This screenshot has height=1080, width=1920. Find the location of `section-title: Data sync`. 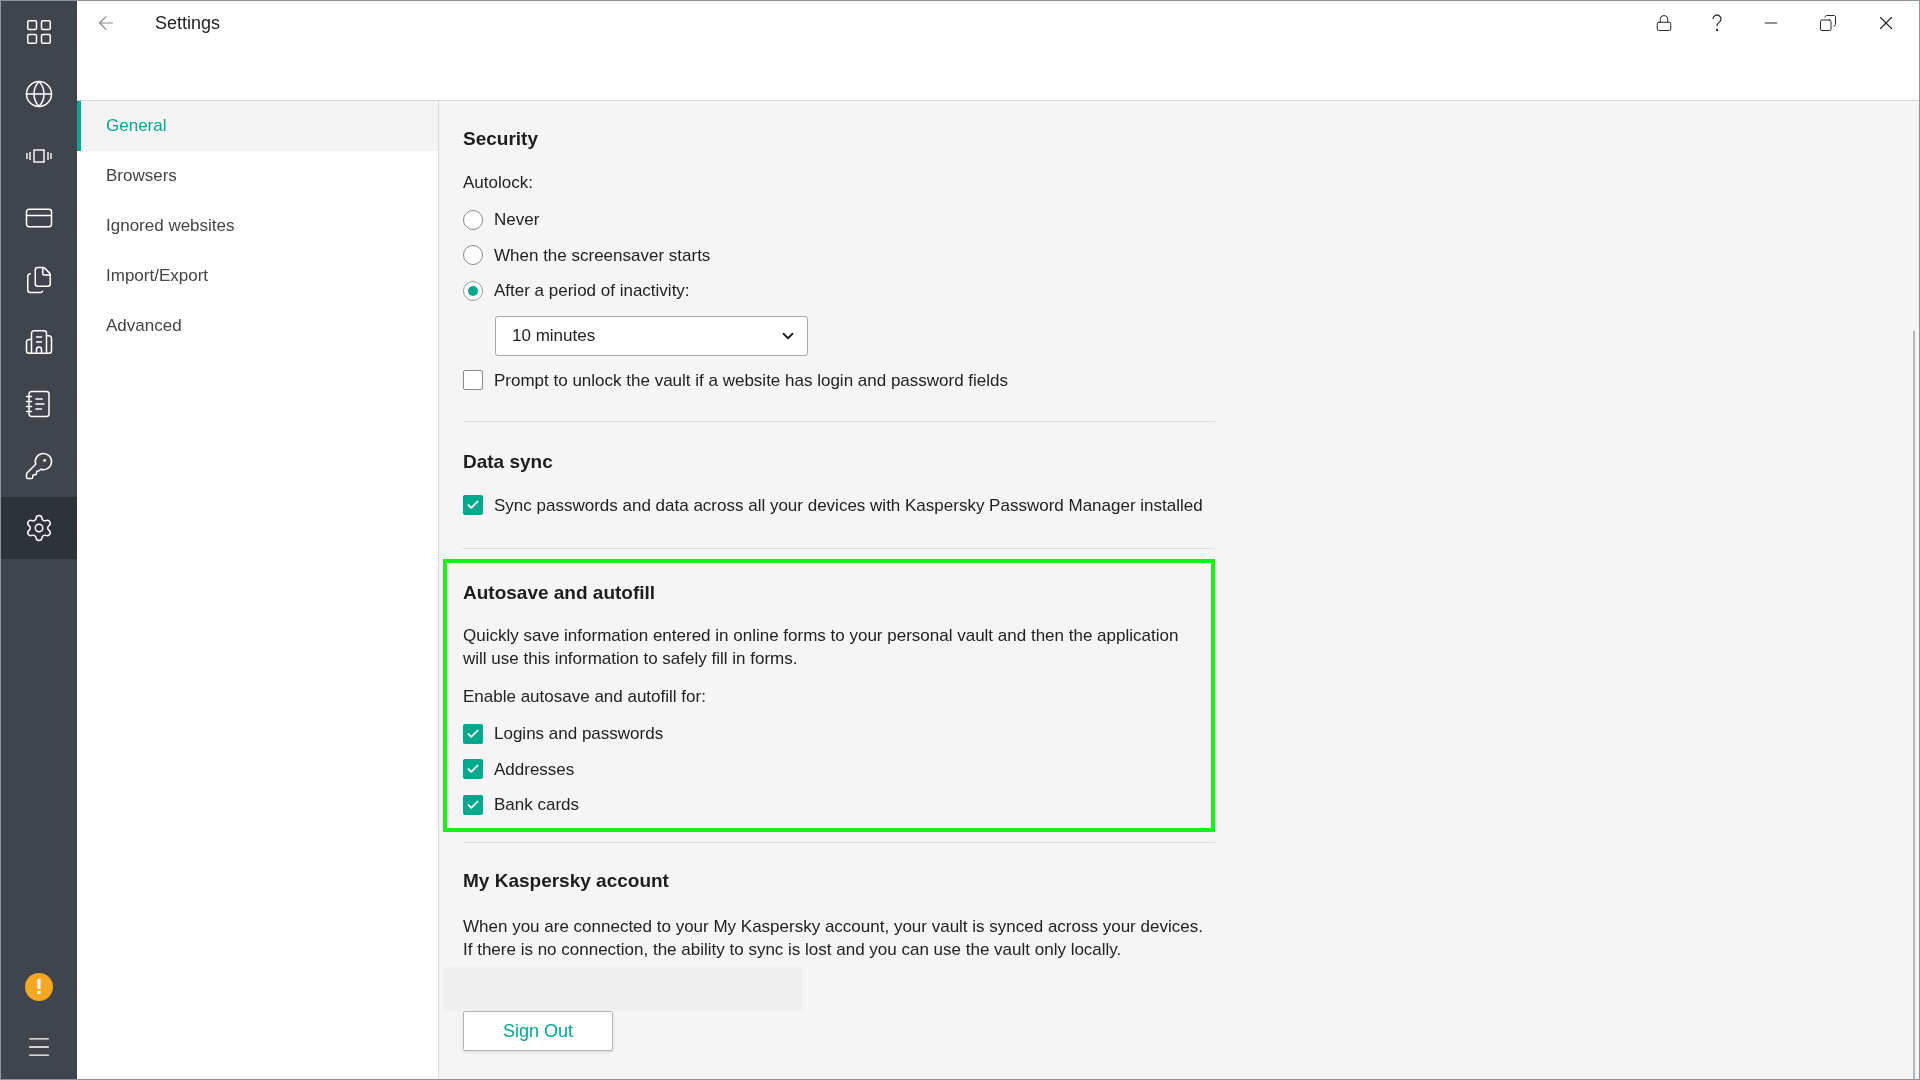

section-title: Data sync is located at coordinates (508, 462).